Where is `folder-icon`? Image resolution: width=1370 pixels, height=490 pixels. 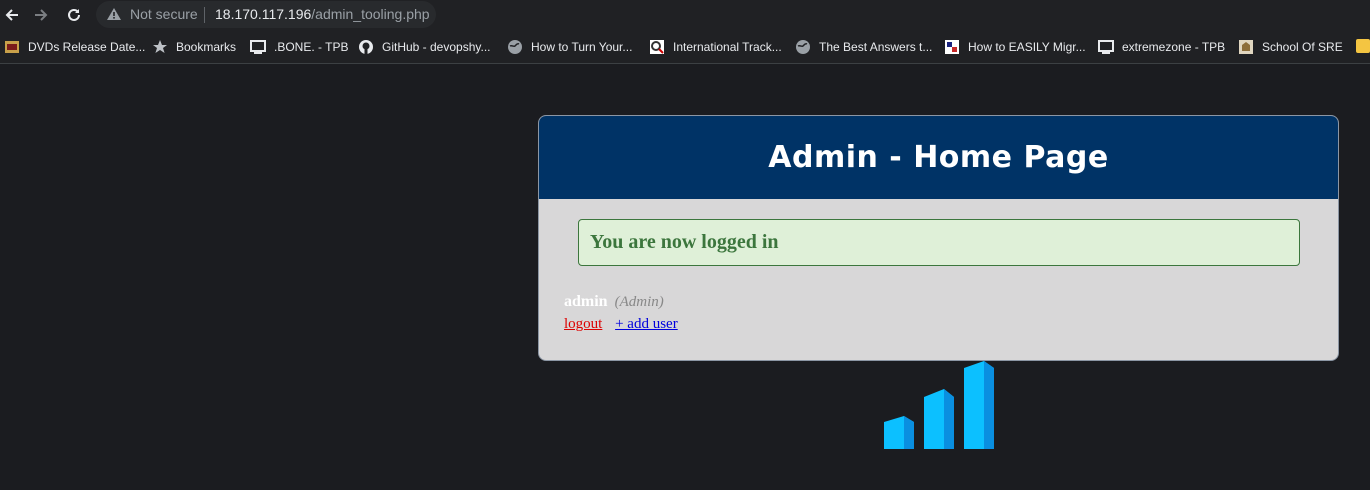
folder-icon is located at coordinates (1363, 46).